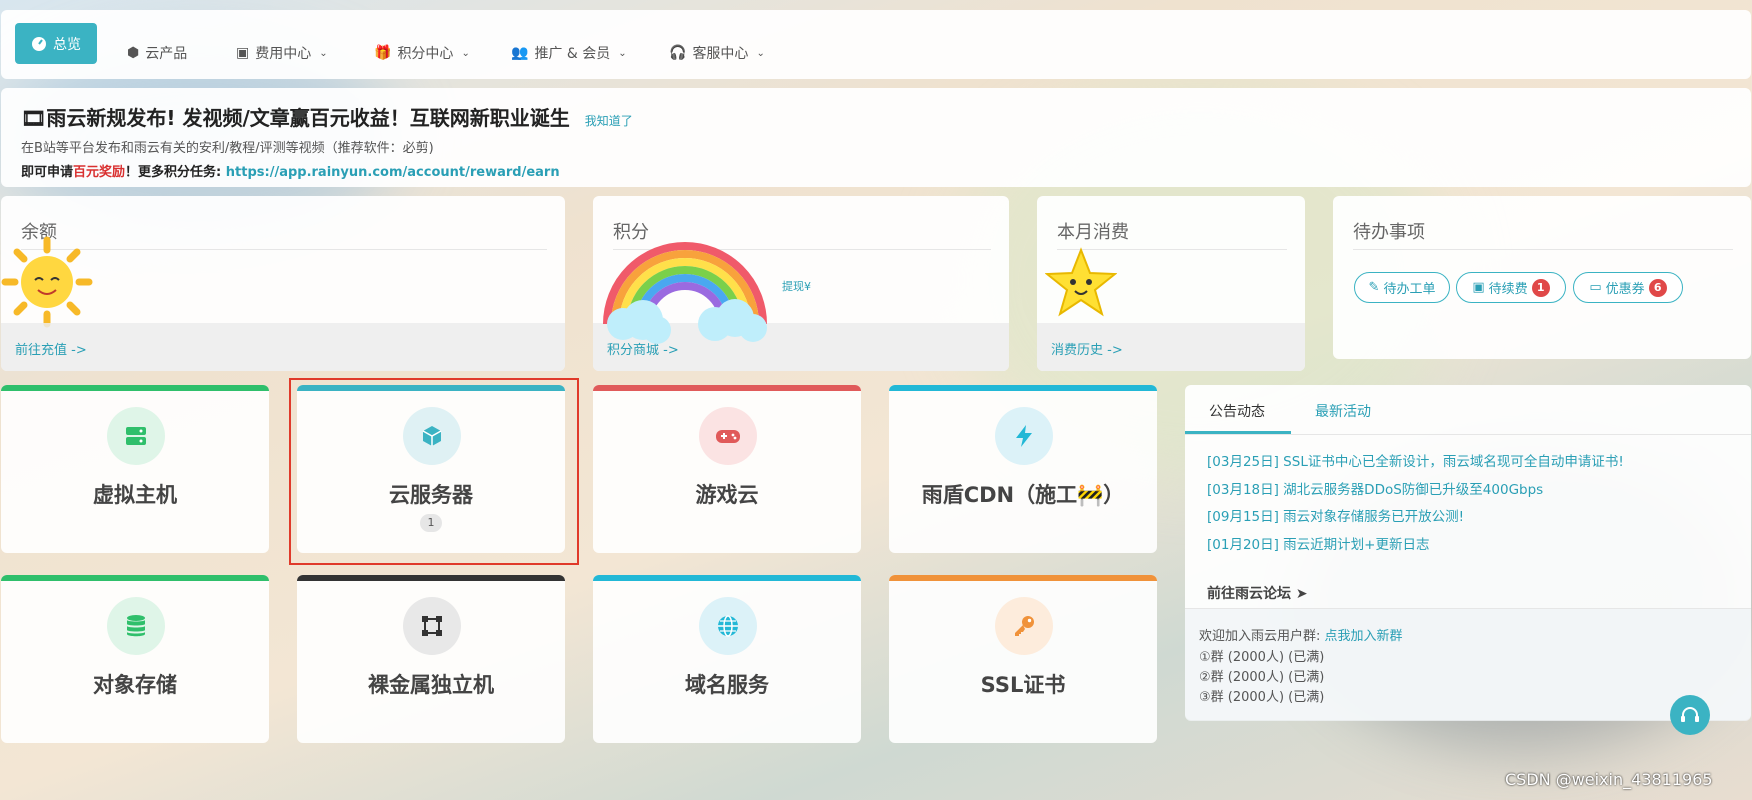 This screenshot has width=1752, height=800. I want to click on reward-highlight: 百元奖励, so click(99, 172).